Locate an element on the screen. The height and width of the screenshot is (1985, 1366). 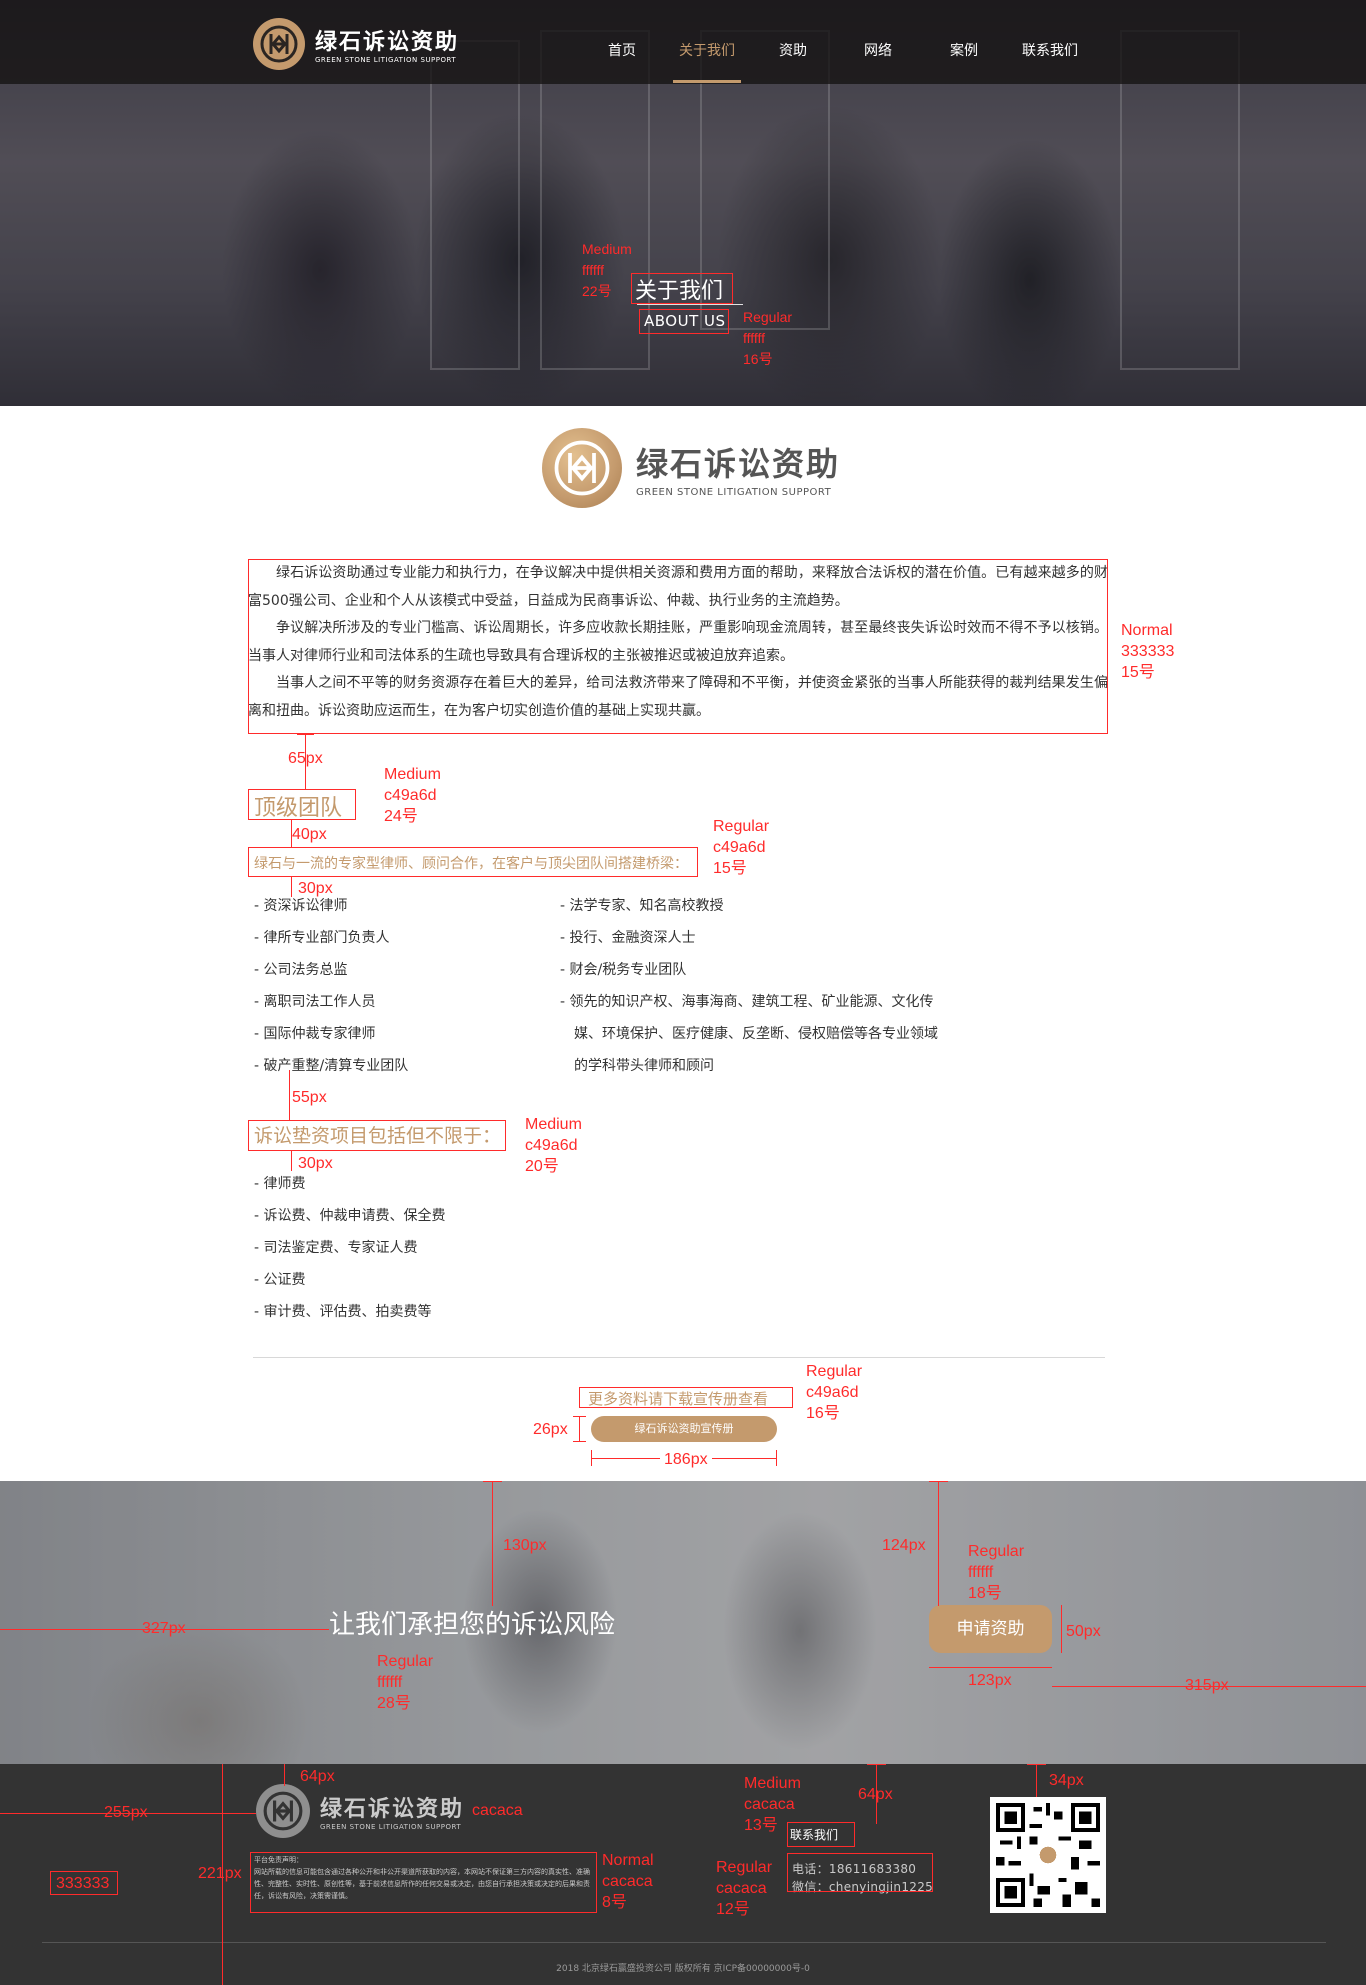
spec-annotation: Medium c49a6d 24号 is located at coordinates (412, 795).